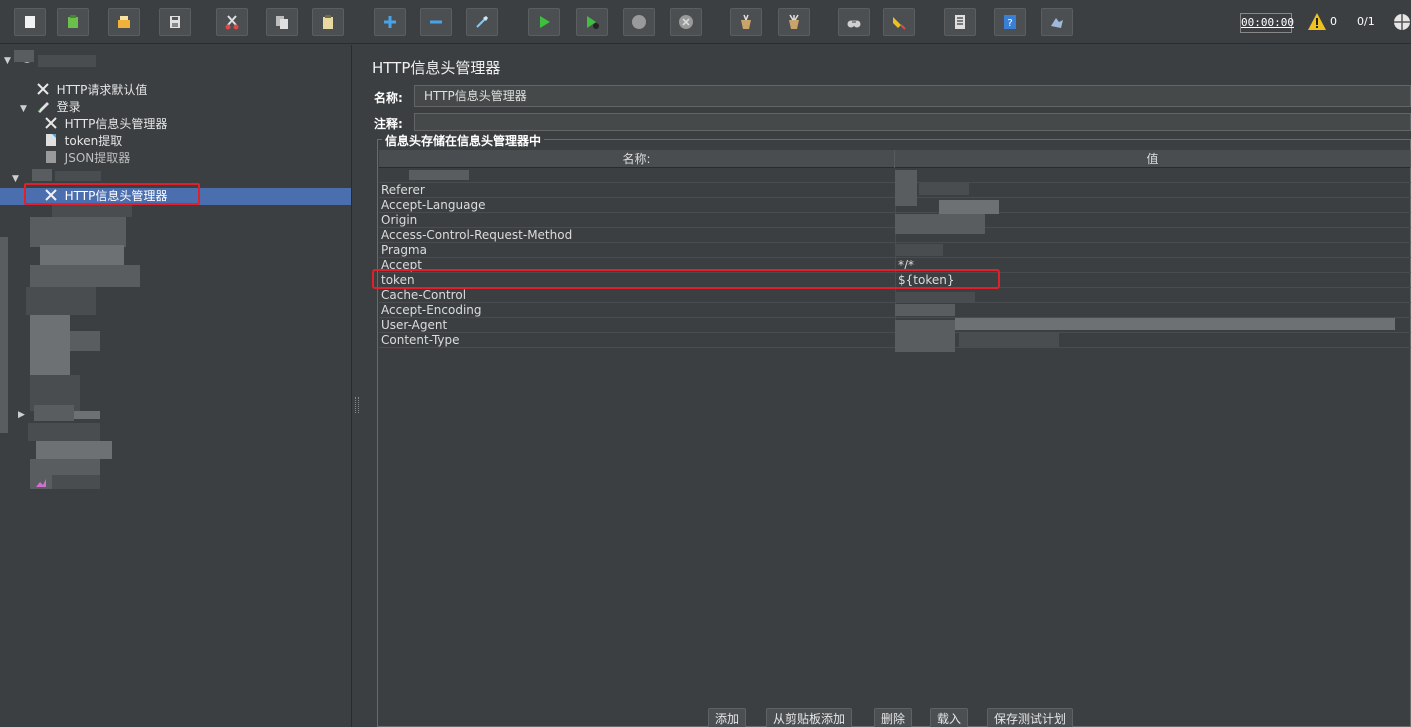 Image resolution: width=1411 pixels, height=727 pixels. I want to click on help-button: ?, so click(1010, 22).